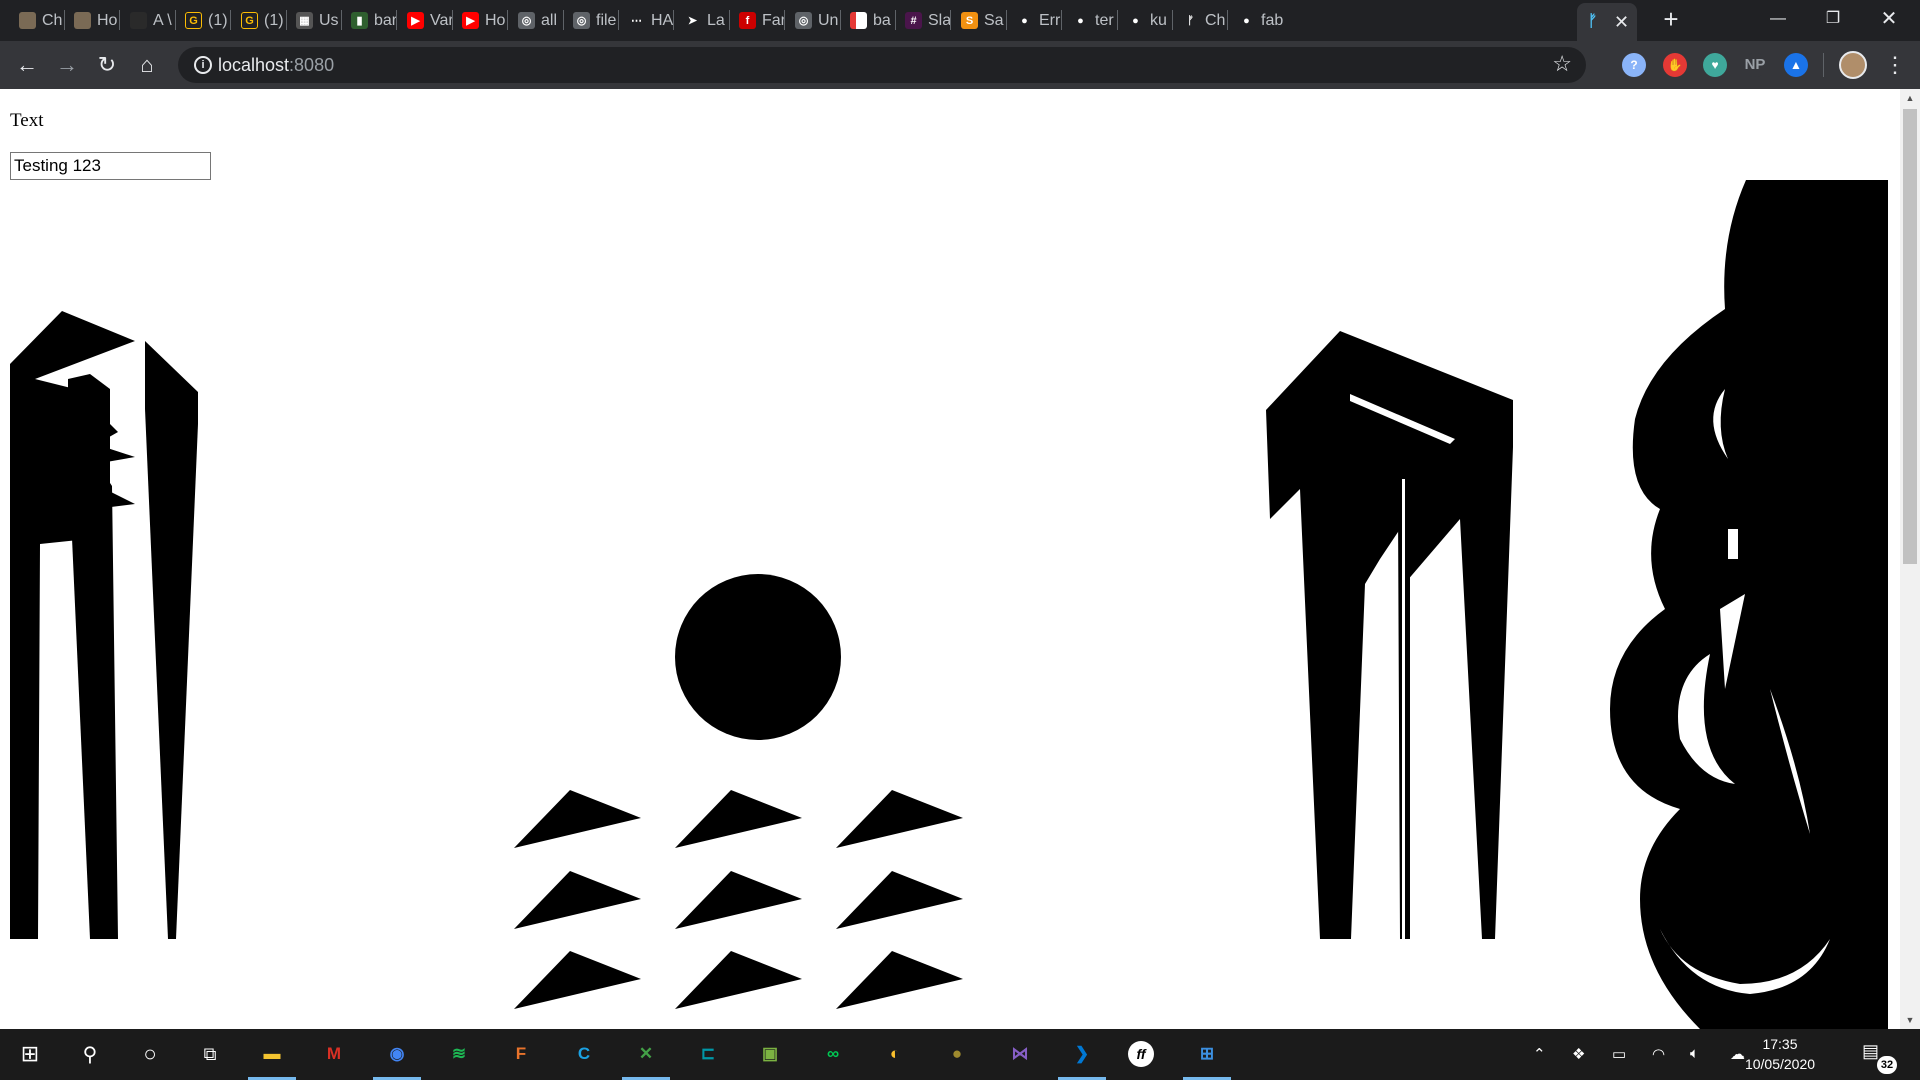 The height and width of the screenshot is (1080, 1920). What do you see at coordinates (272, 1054) in the screenshot?
I see `file-explorer-icon: ▬` at bounding box center [272, 1054].